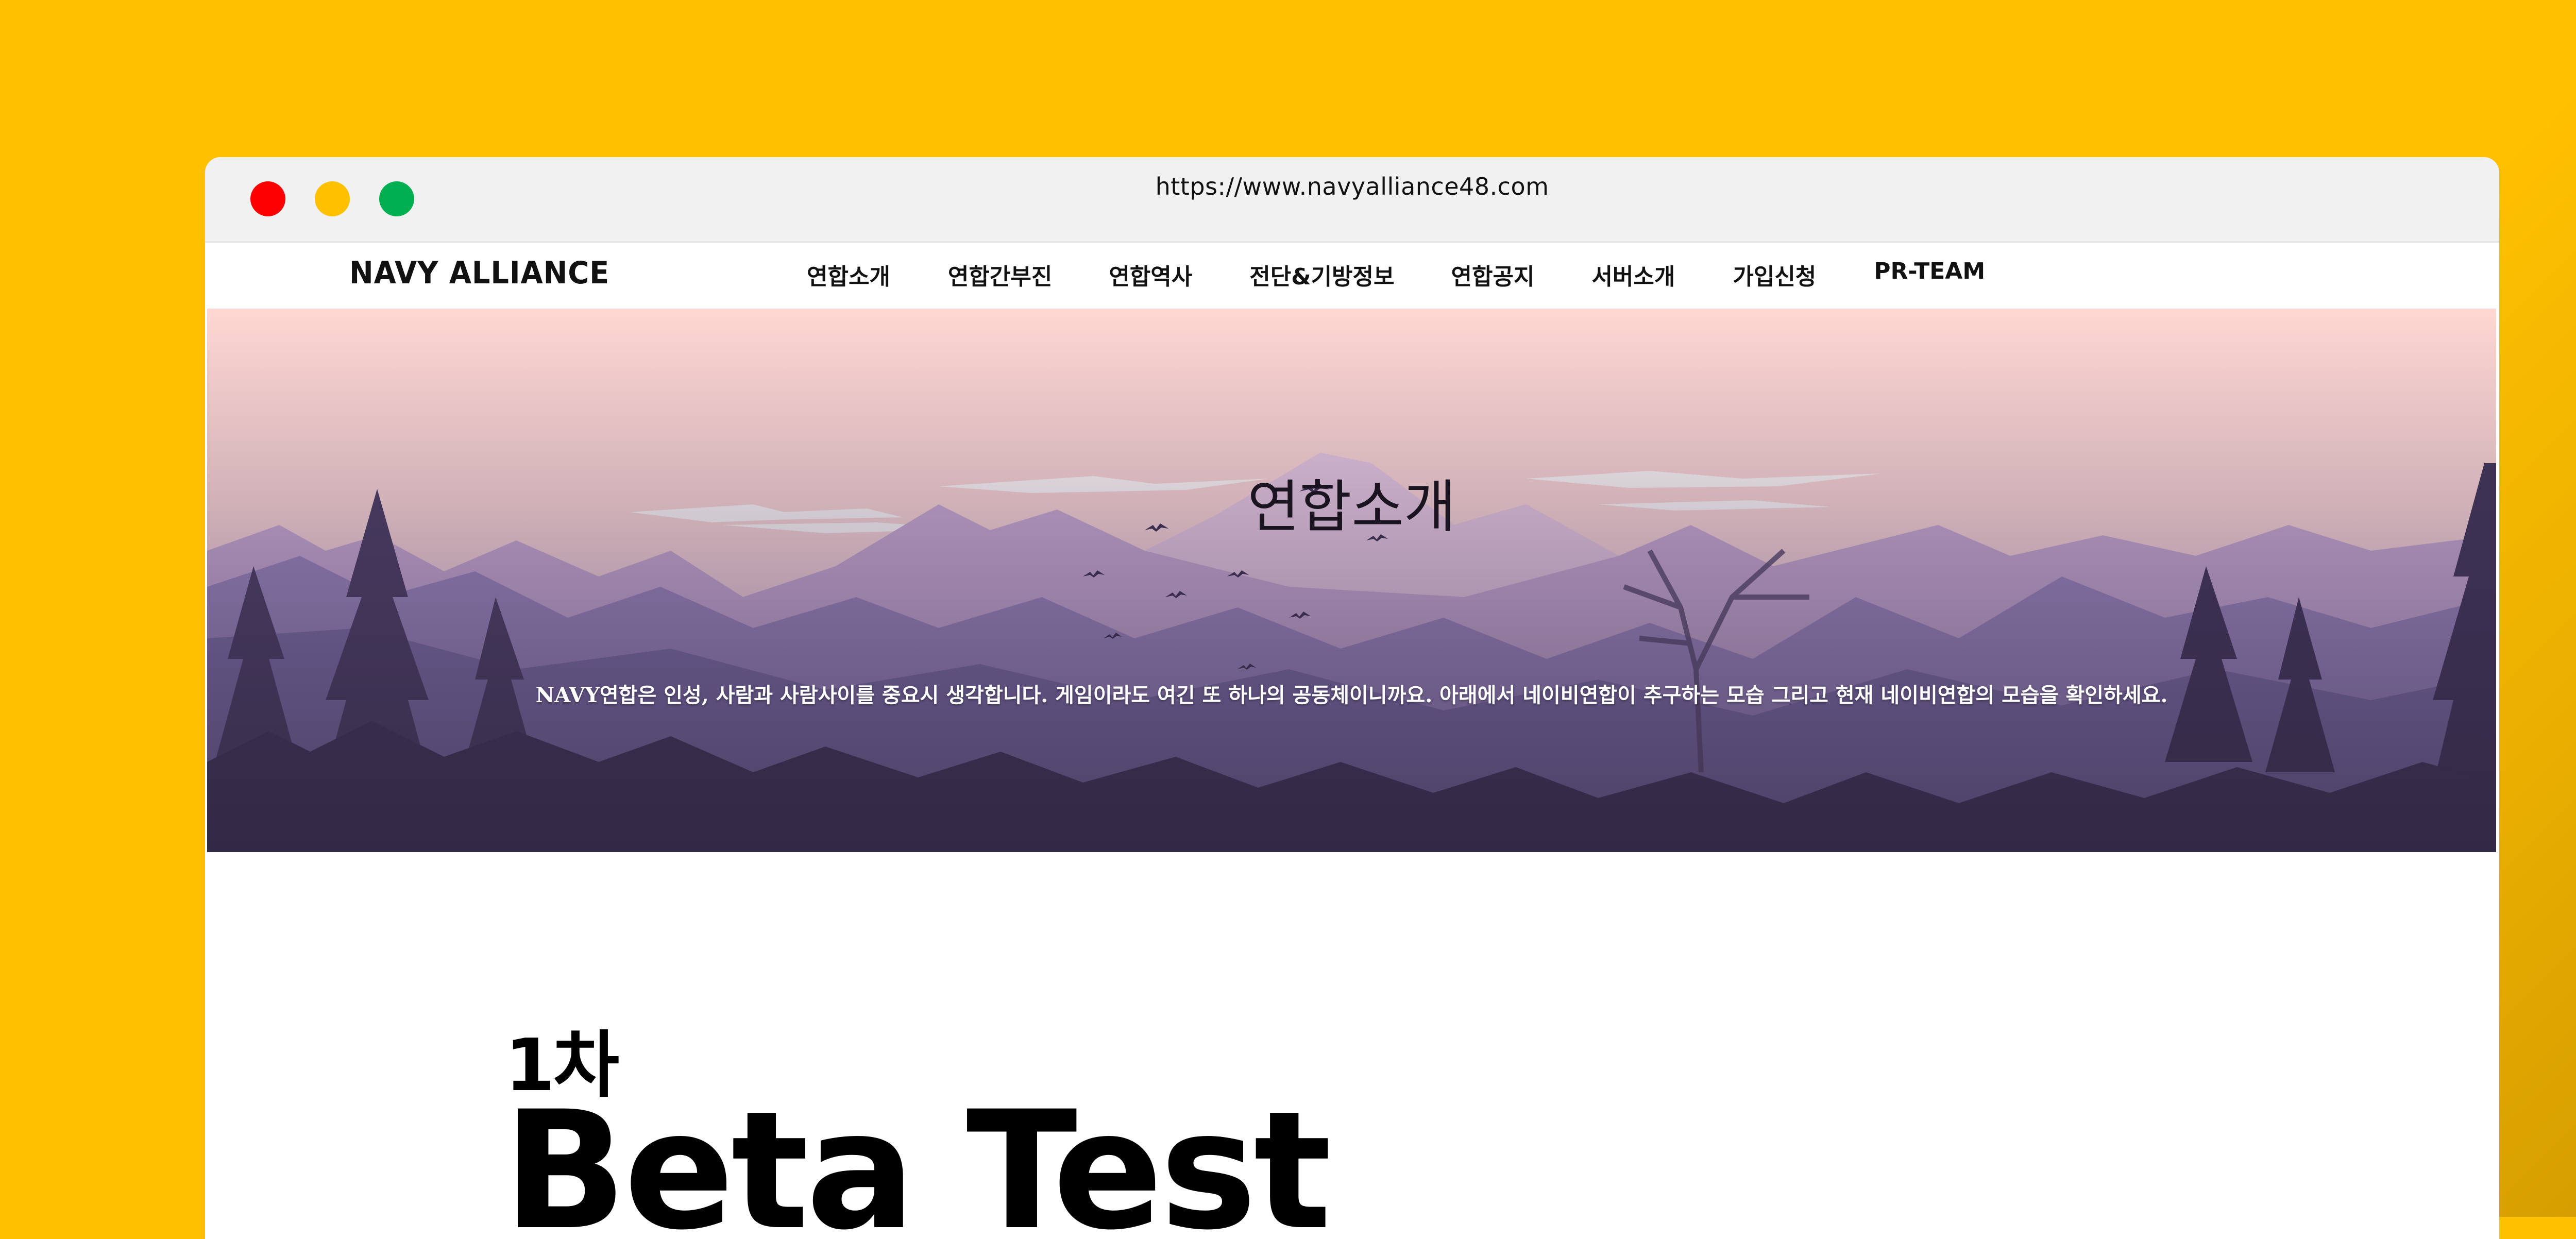 The height and width of the screenshot is (1239, 2576). Describe the element at coordinates (1321, 274) in the screenshot. I see `nav-item-fleet-info: 전단&기방정보` at that location.